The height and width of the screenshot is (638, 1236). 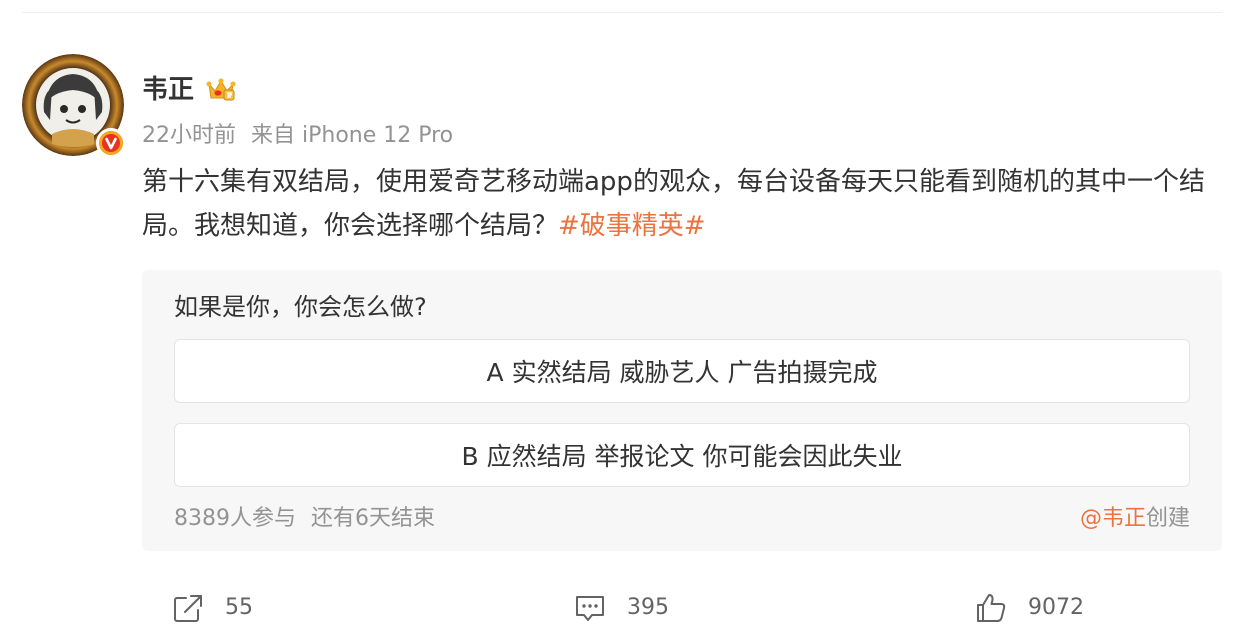 I want to click on poll-remaining: 还有6天结束, so click(x=373, y=518).